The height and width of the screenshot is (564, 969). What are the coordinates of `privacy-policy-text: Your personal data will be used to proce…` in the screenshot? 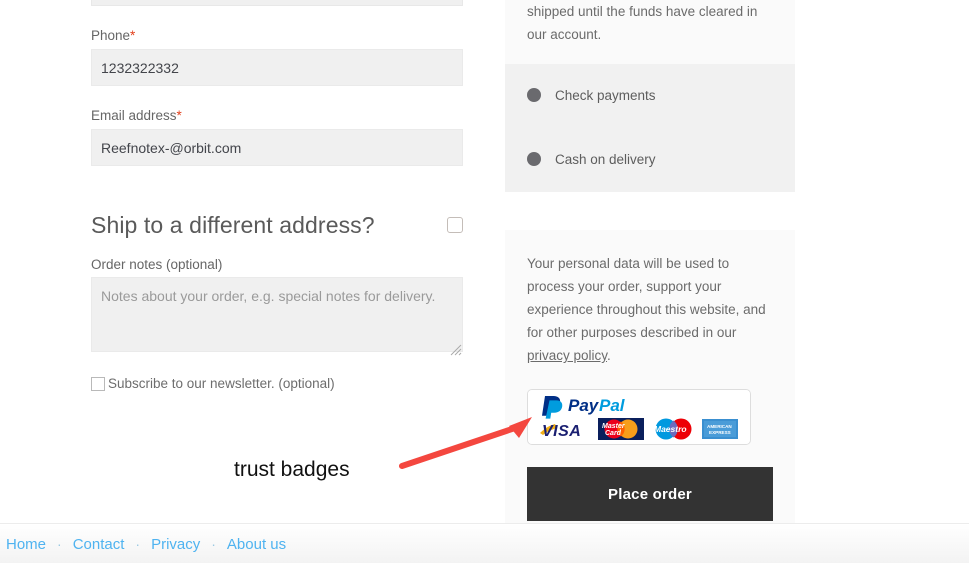 It's located at (650, 309).